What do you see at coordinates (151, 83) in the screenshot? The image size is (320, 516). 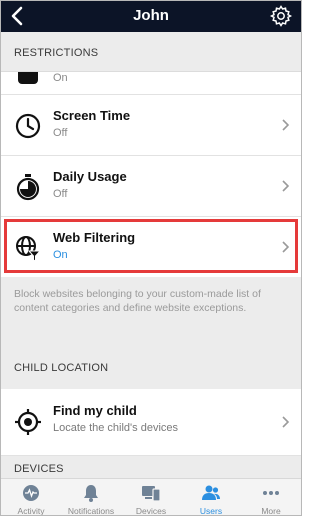 I see `list-item-partial: On` at bounding box center [151, 83].